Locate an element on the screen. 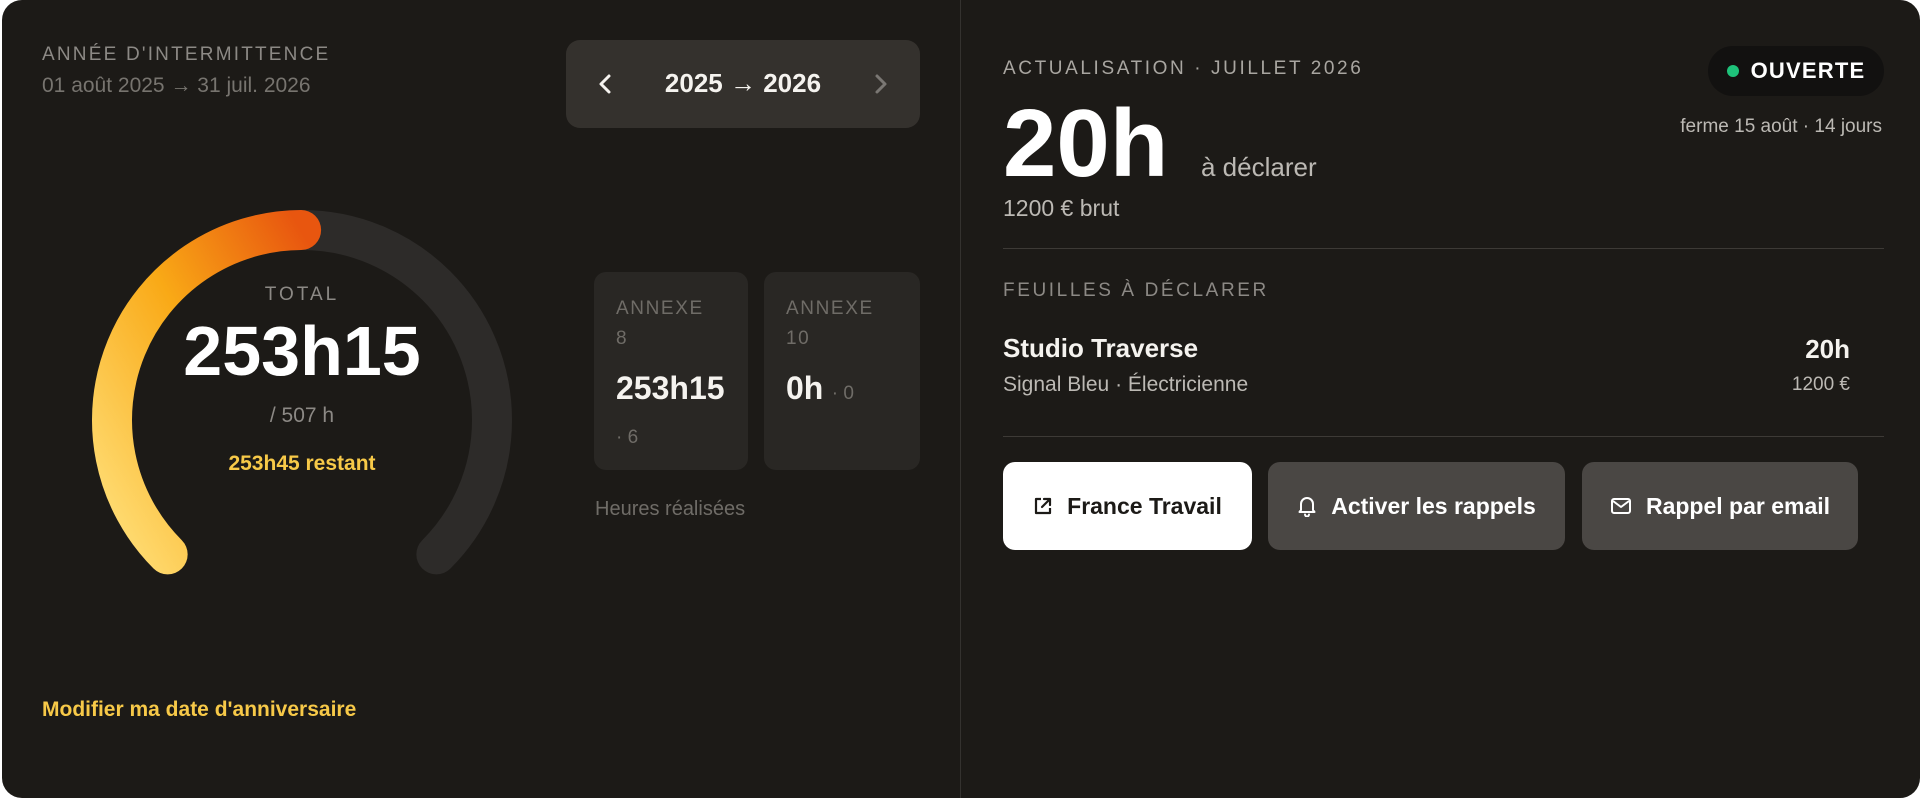 Image resolution: width=1922 pixels, height=798 pixels. year-label: ANNÉE D'INTERMITTENCE is located at coordinates (186, 54).